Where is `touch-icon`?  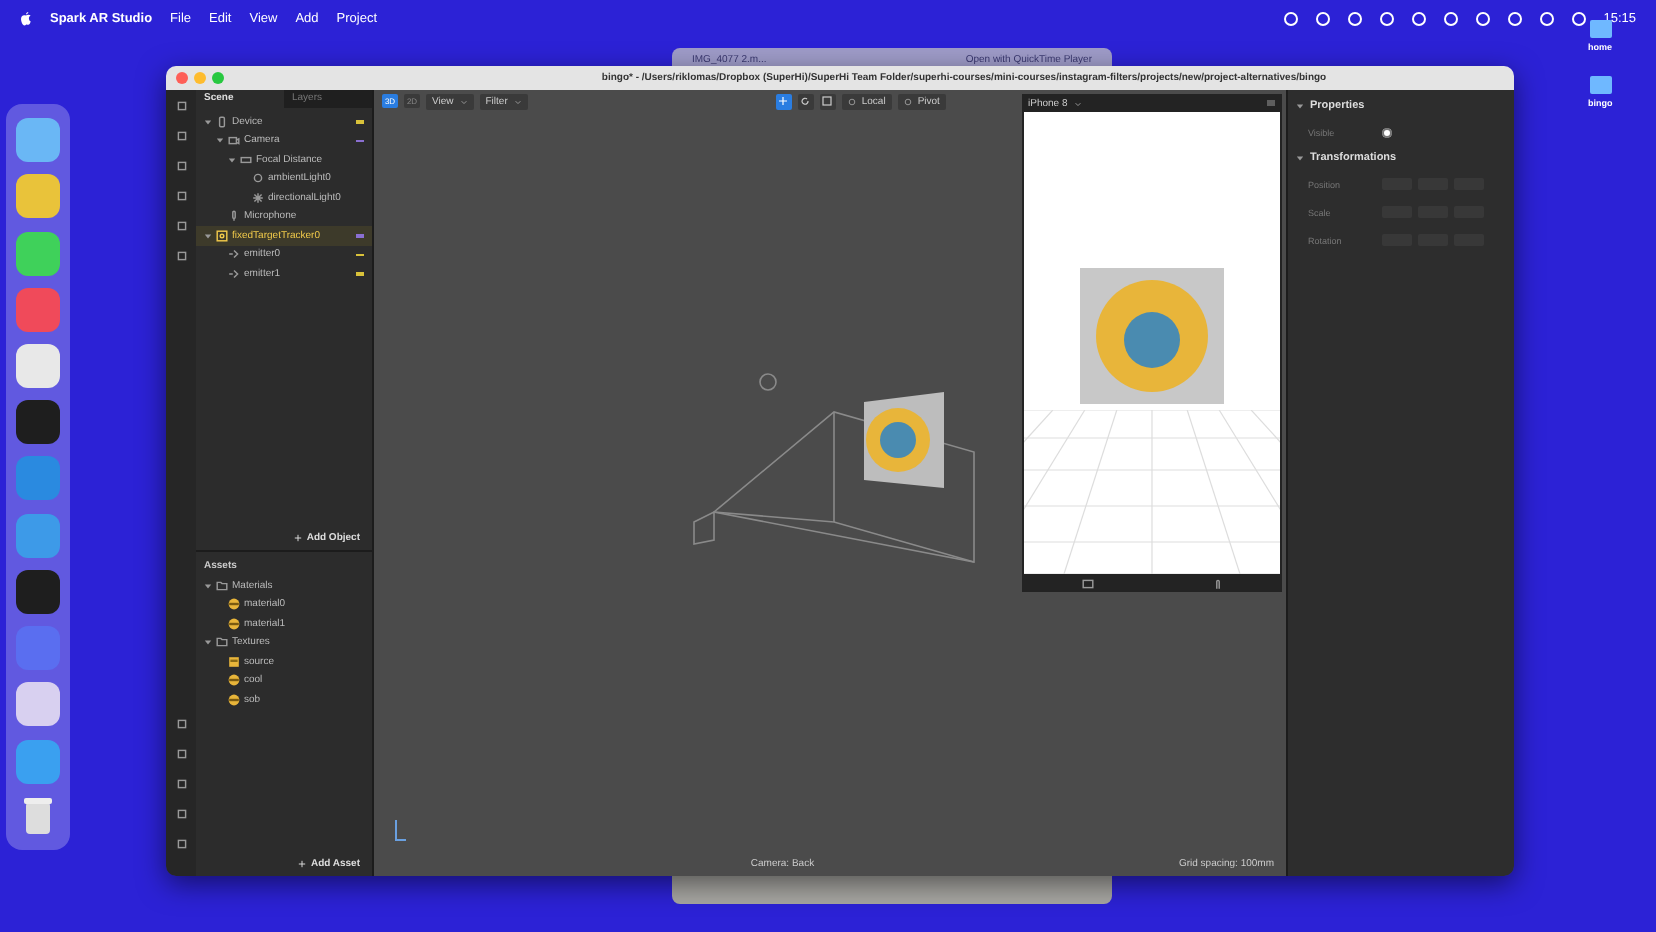
touch-icon is located at coordinates (1217, 583).